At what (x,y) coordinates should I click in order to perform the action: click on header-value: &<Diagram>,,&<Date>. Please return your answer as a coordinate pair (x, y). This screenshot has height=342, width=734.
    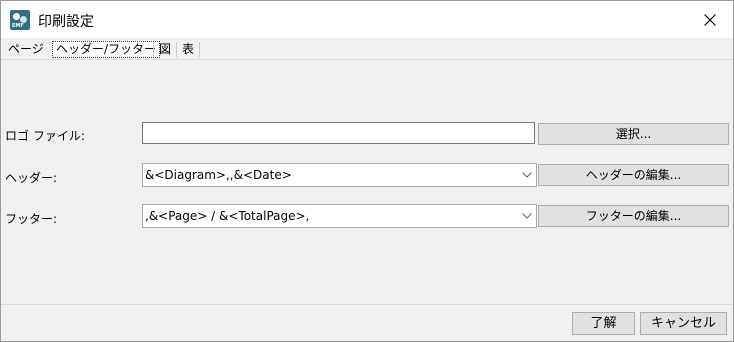
    Looking at the image, I should click on (218, 175).